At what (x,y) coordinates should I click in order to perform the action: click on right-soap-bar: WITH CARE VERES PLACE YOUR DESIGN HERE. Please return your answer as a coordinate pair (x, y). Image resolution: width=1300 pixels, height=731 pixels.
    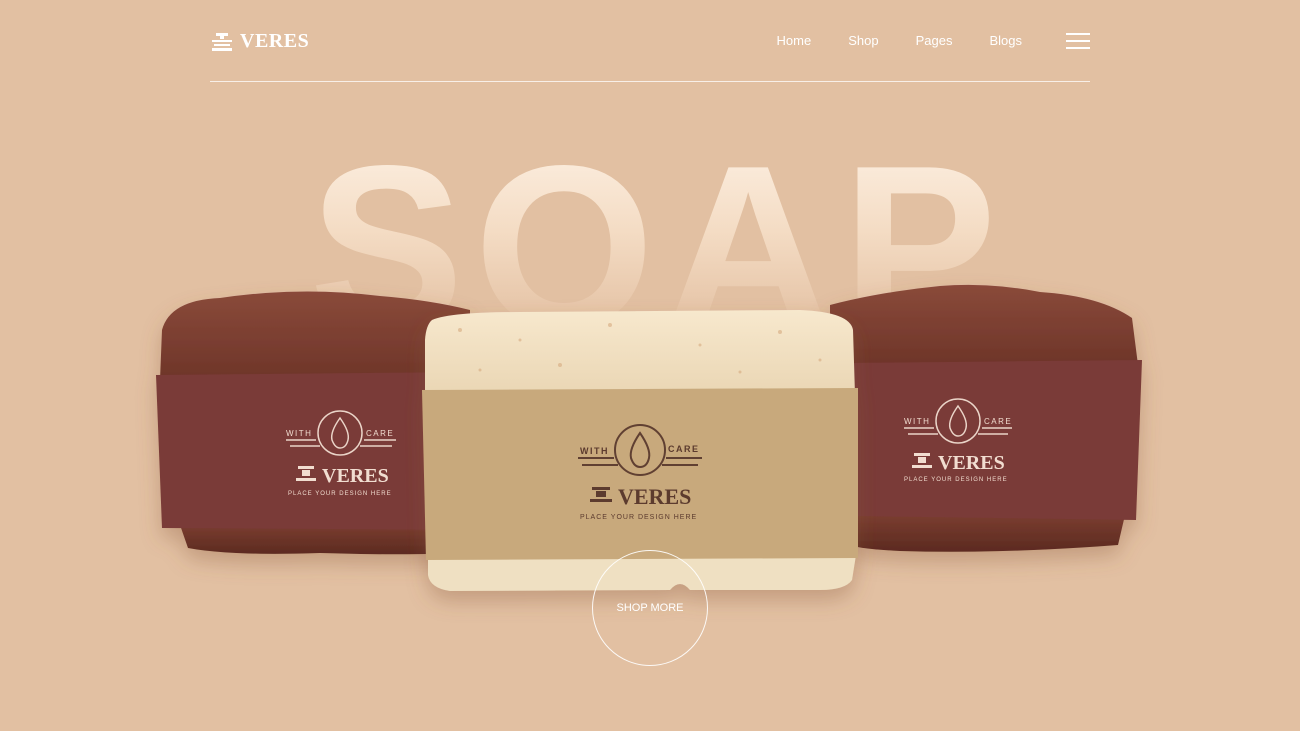
    Looking at the image, I should click on (986, 418).